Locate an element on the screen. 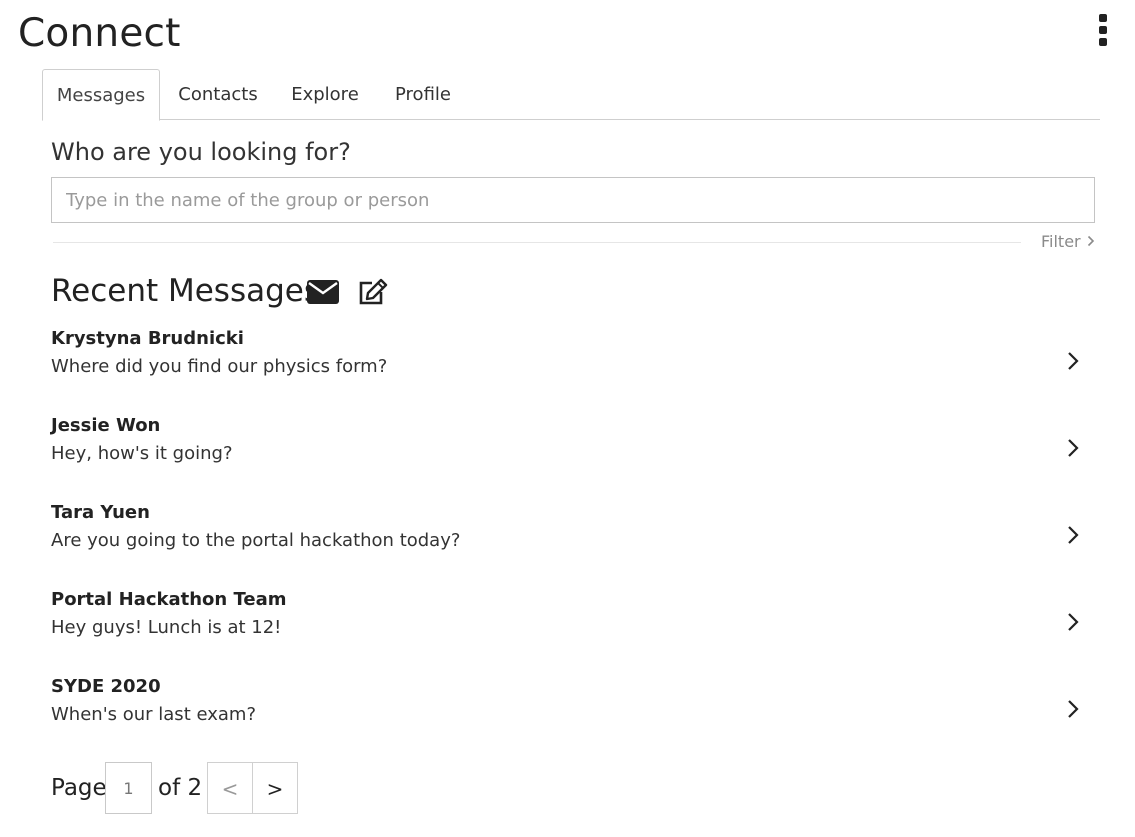 The width and height of the screenshot is (1135, 837). compose-icon is located at coordinates (373, 292).